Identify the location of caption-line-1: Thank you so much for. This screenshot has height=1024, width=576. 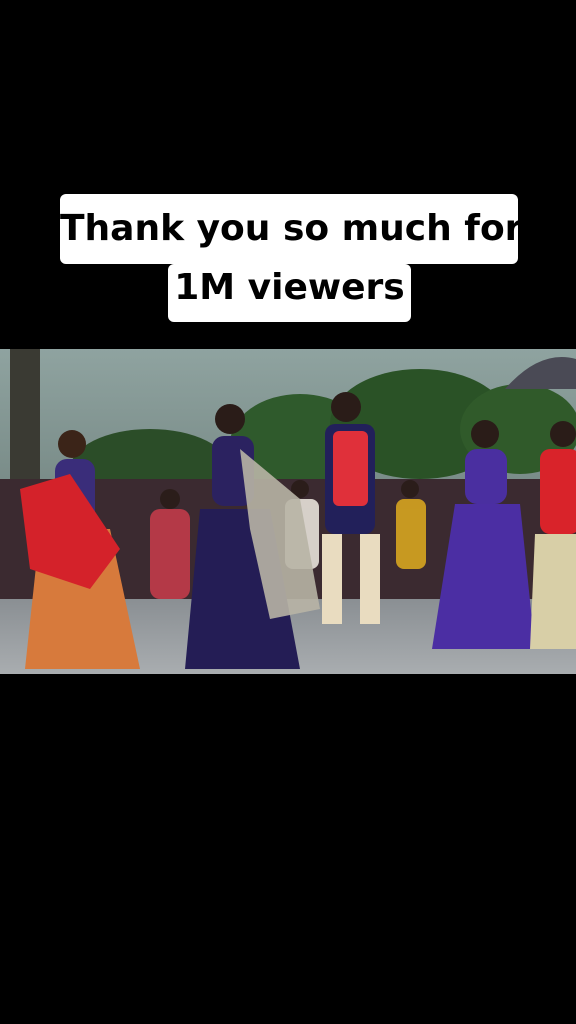
(291, 229).